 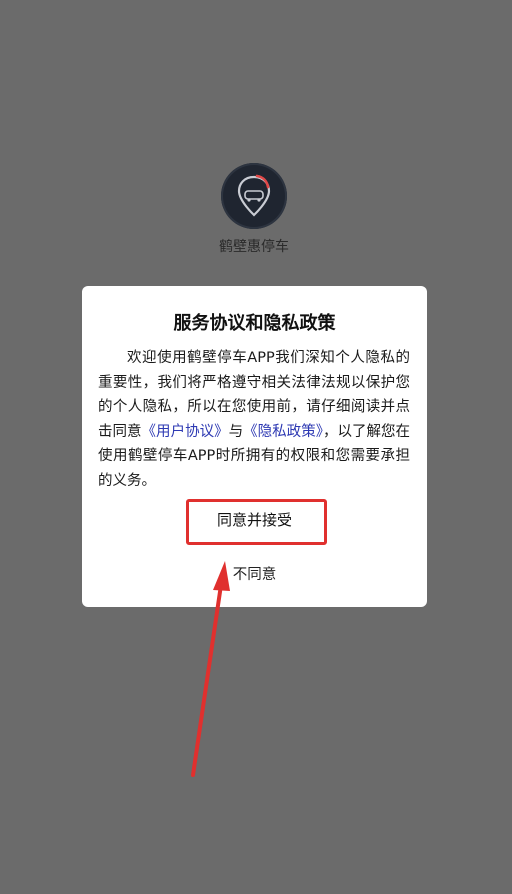 I want to click on annotation-arrow-icon, so click(x=210, y=669).